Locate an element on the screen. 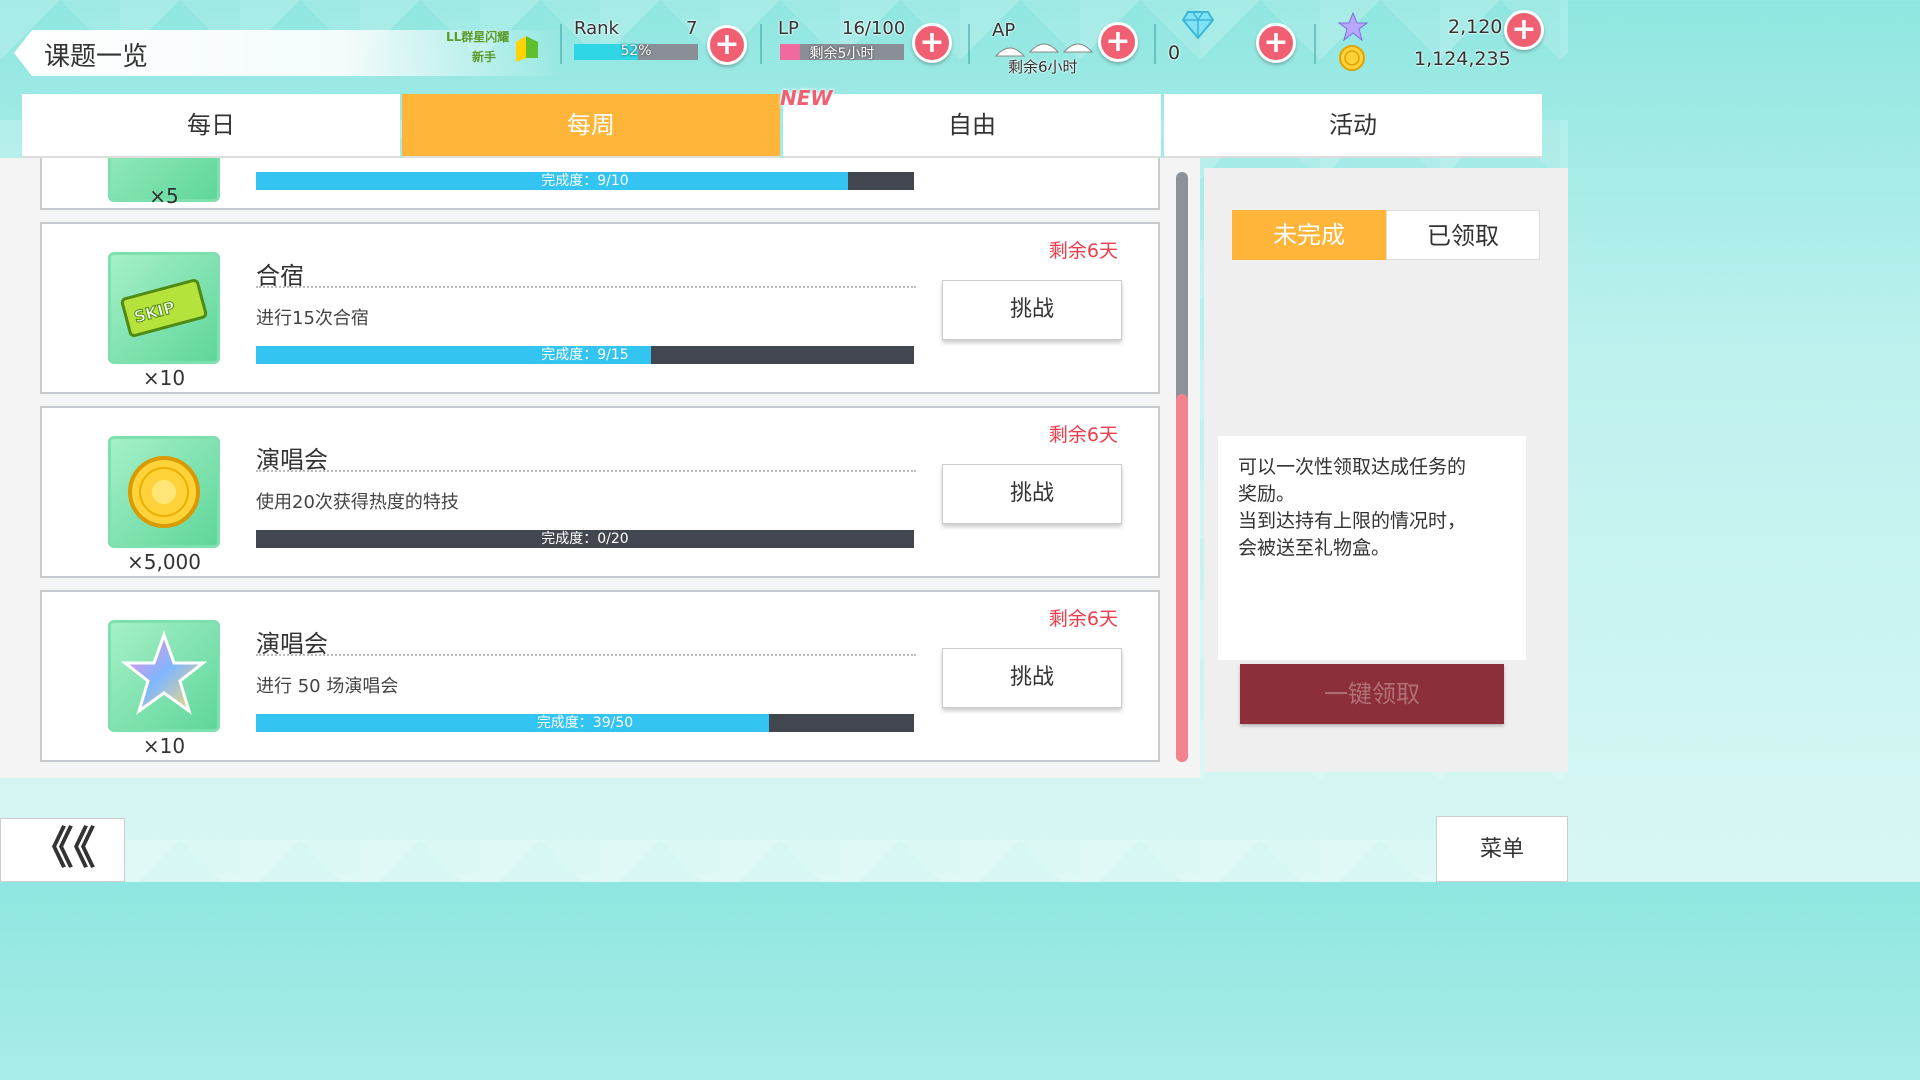 The image size is (1920, 1080). scrollbar is located at coordinates (1182, 467).